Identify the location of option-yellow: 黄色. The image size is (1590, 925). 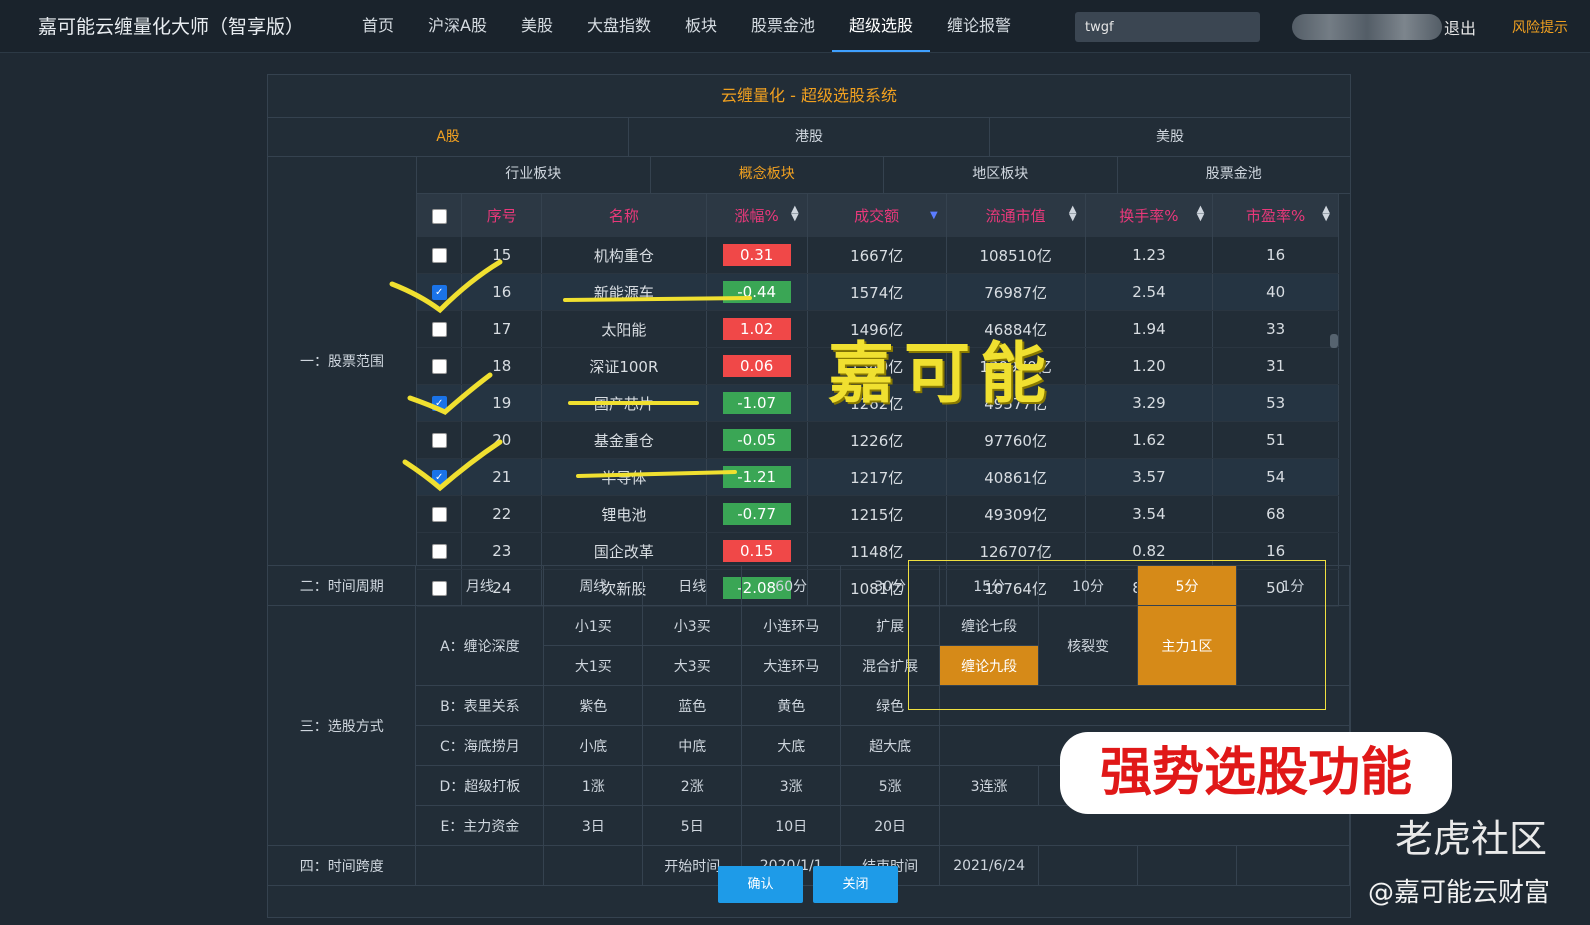
(791, 705).